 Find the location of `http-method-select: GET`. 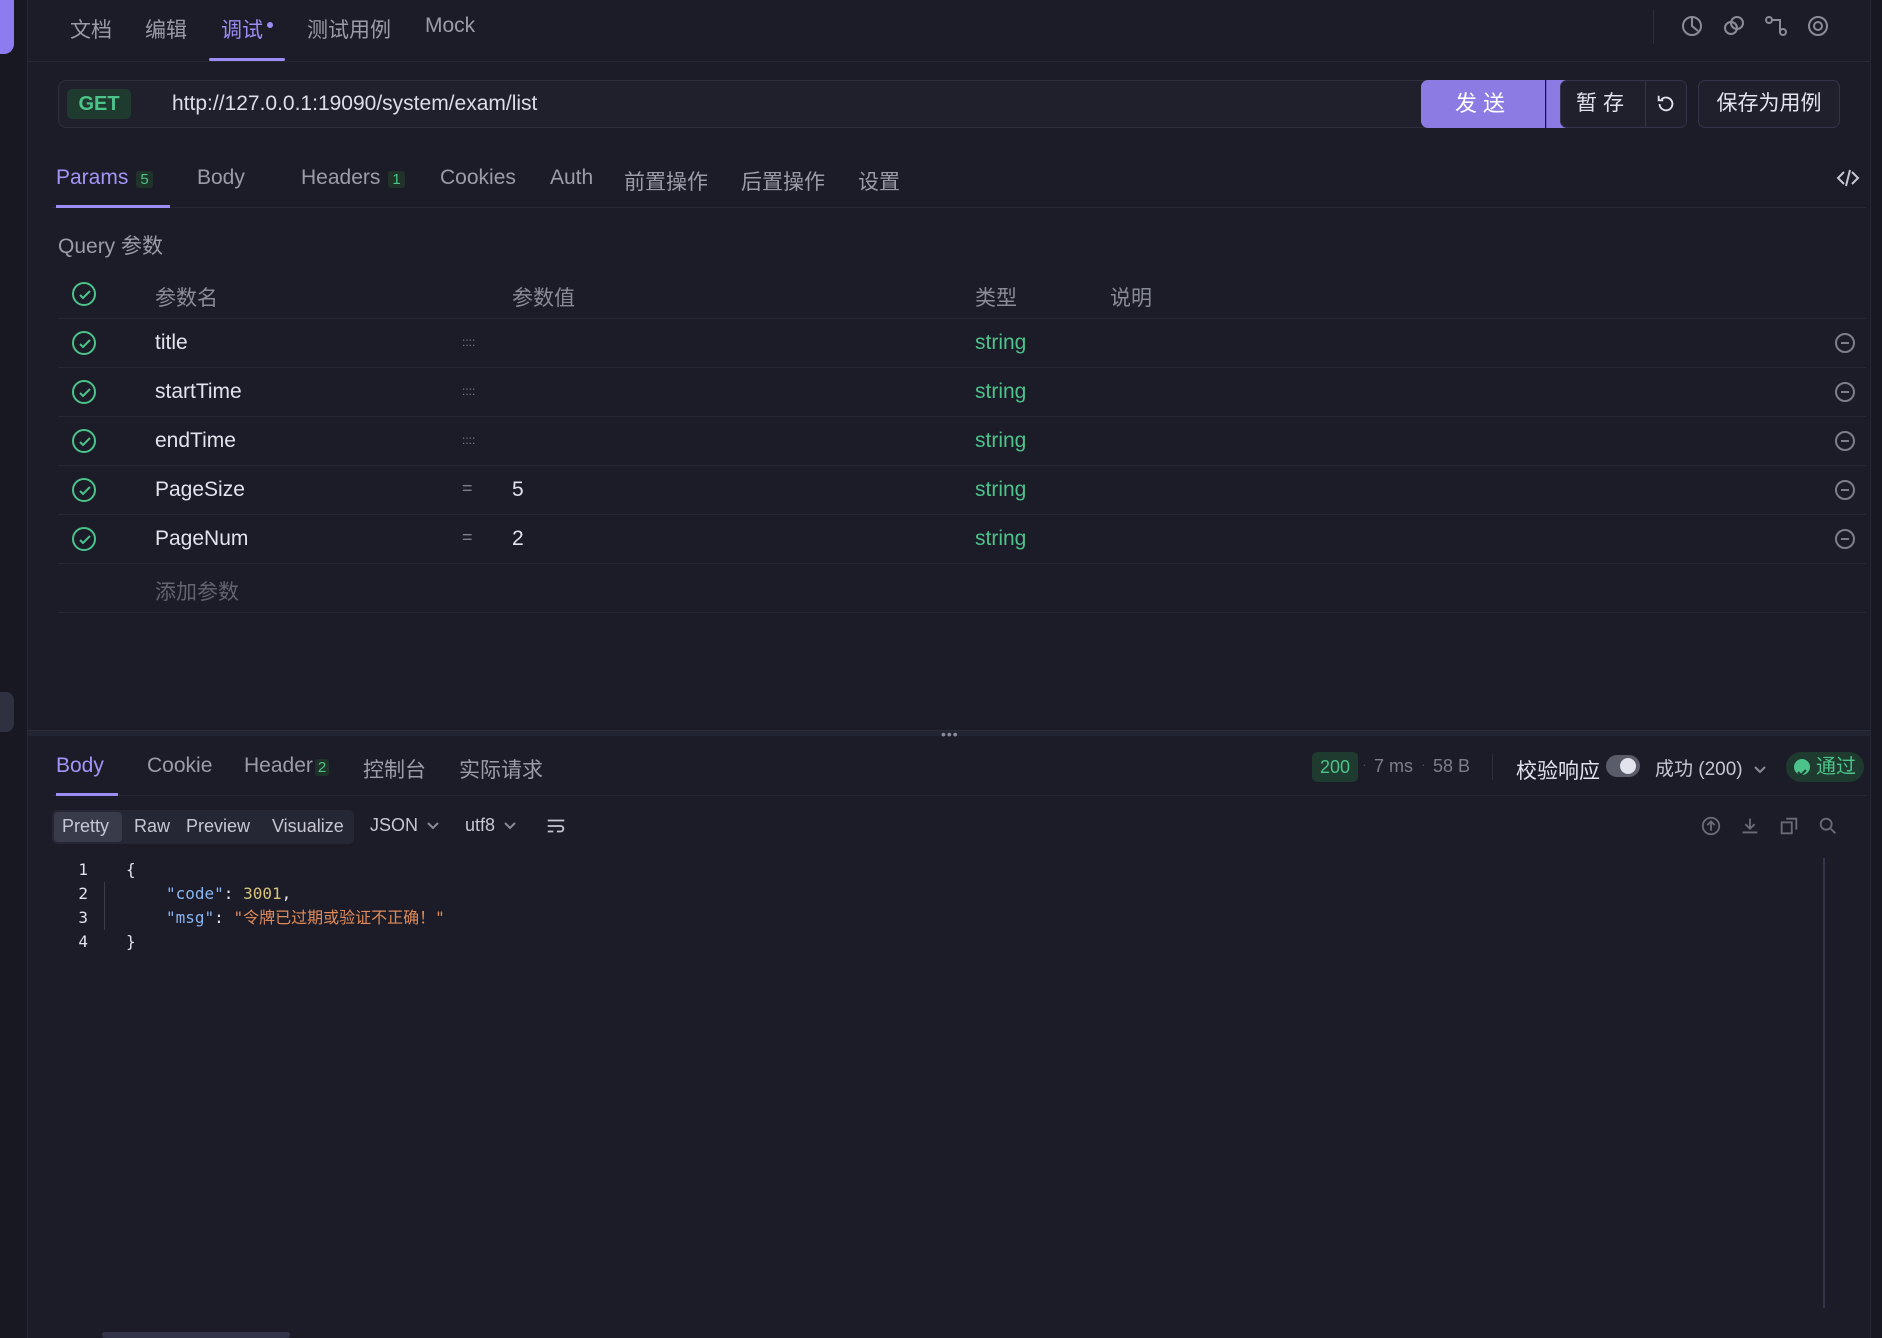

http-method-select: GET is located at coordinates (99, 104).